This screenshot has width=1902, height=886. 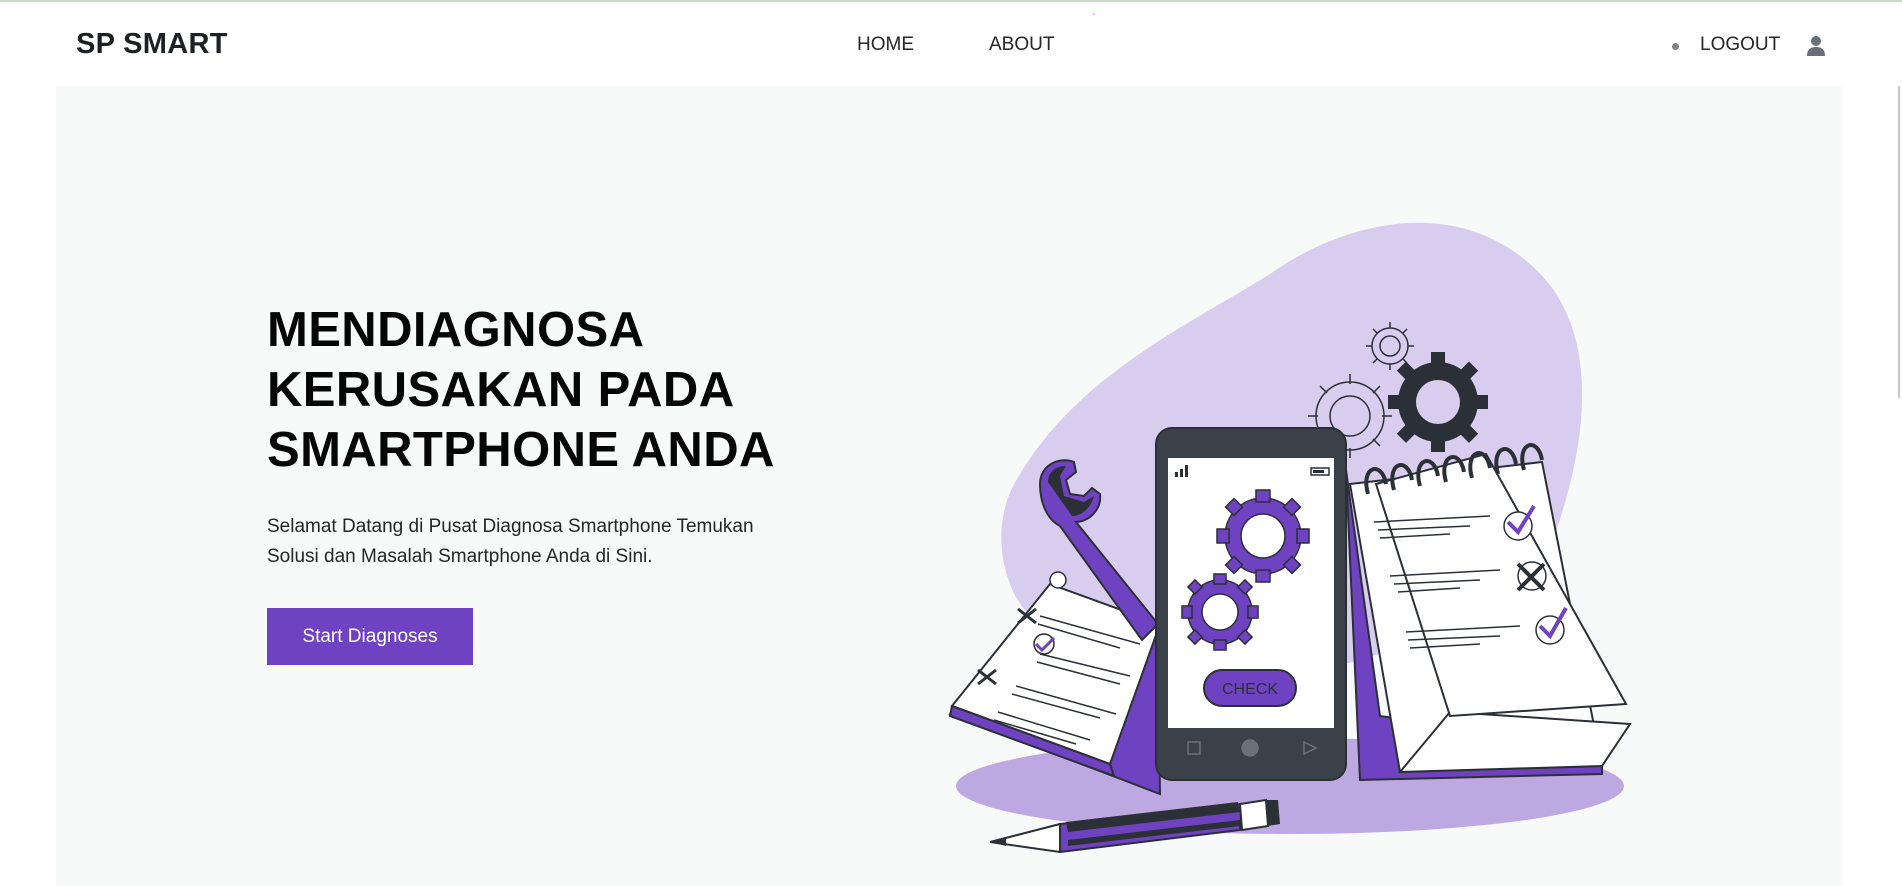 I want to click on hero-title-line: MENDIAGNOSA, so click(x=456, y=330).